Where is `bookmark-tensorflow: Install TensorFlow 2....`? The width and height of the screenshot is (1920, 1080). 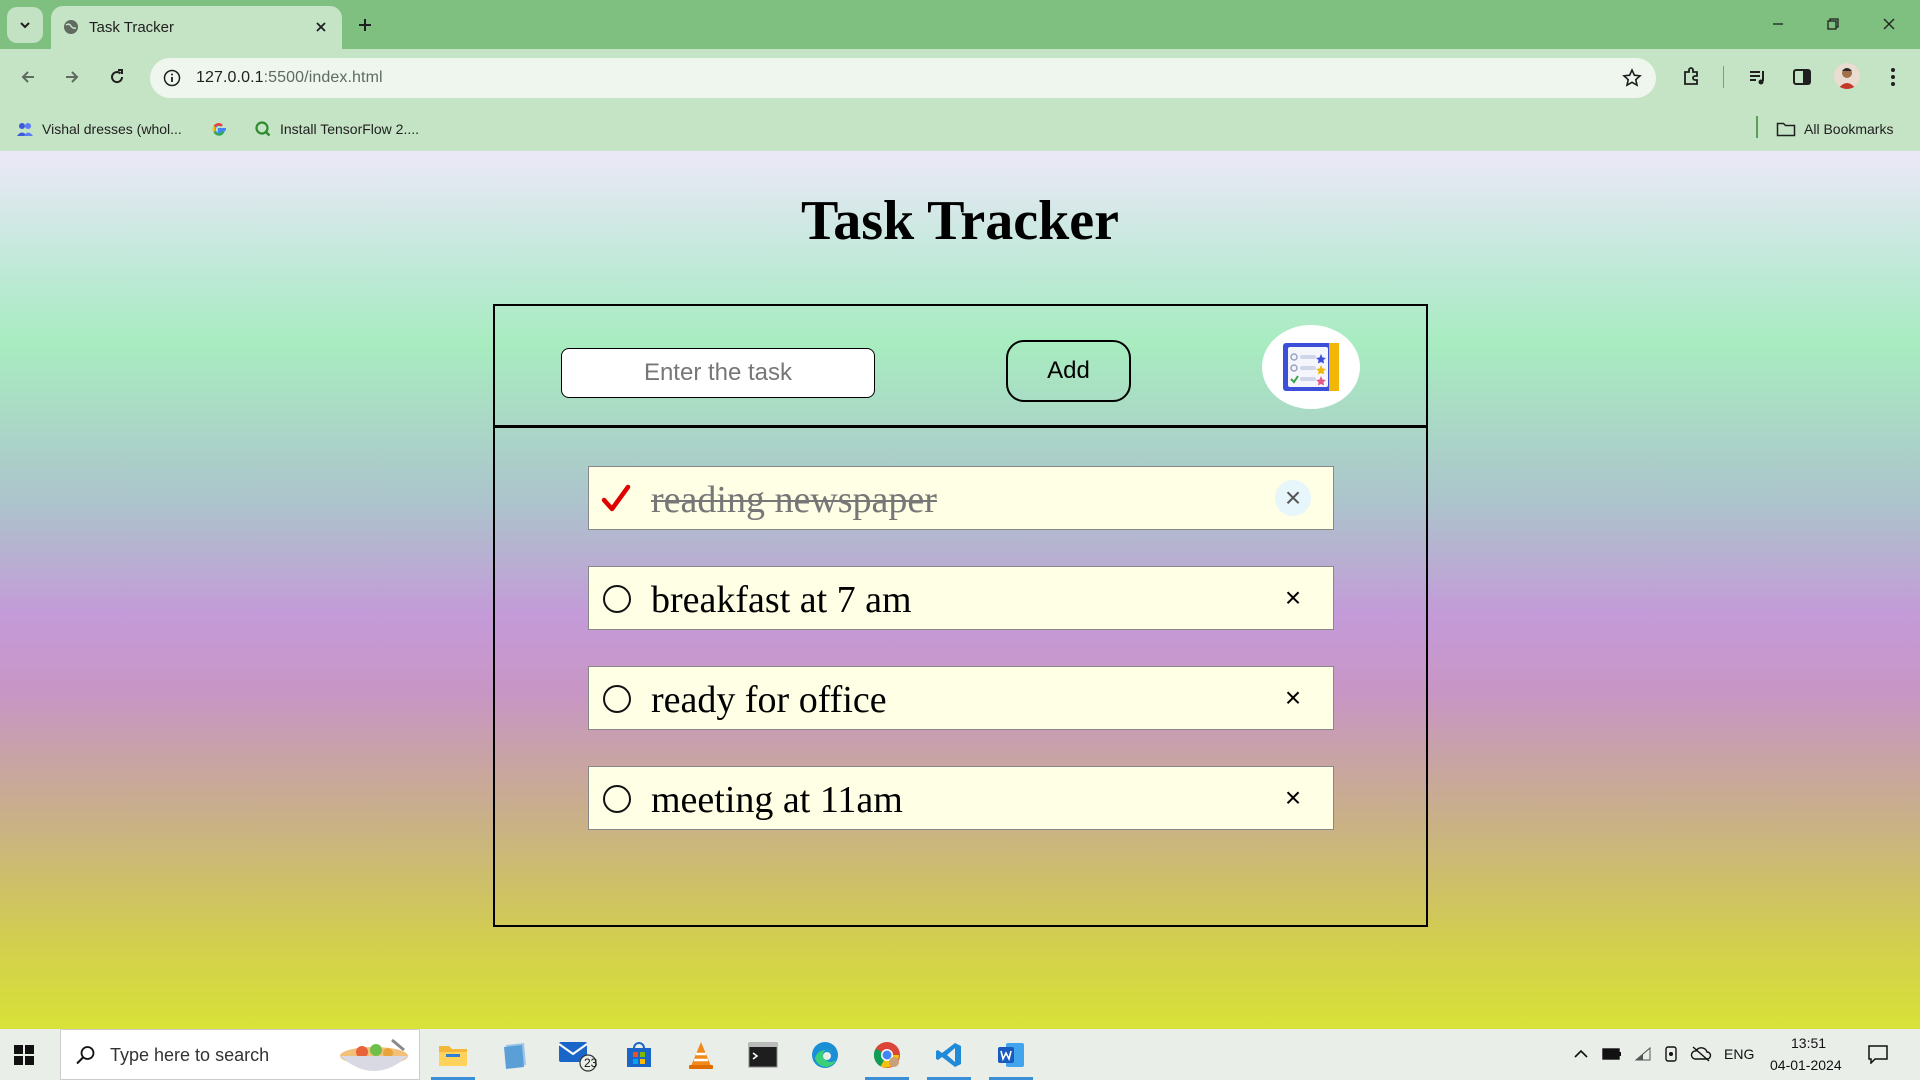 bookmark-tensorflow: Install TensorFlow 2.... is located at coordinates (336, 129).